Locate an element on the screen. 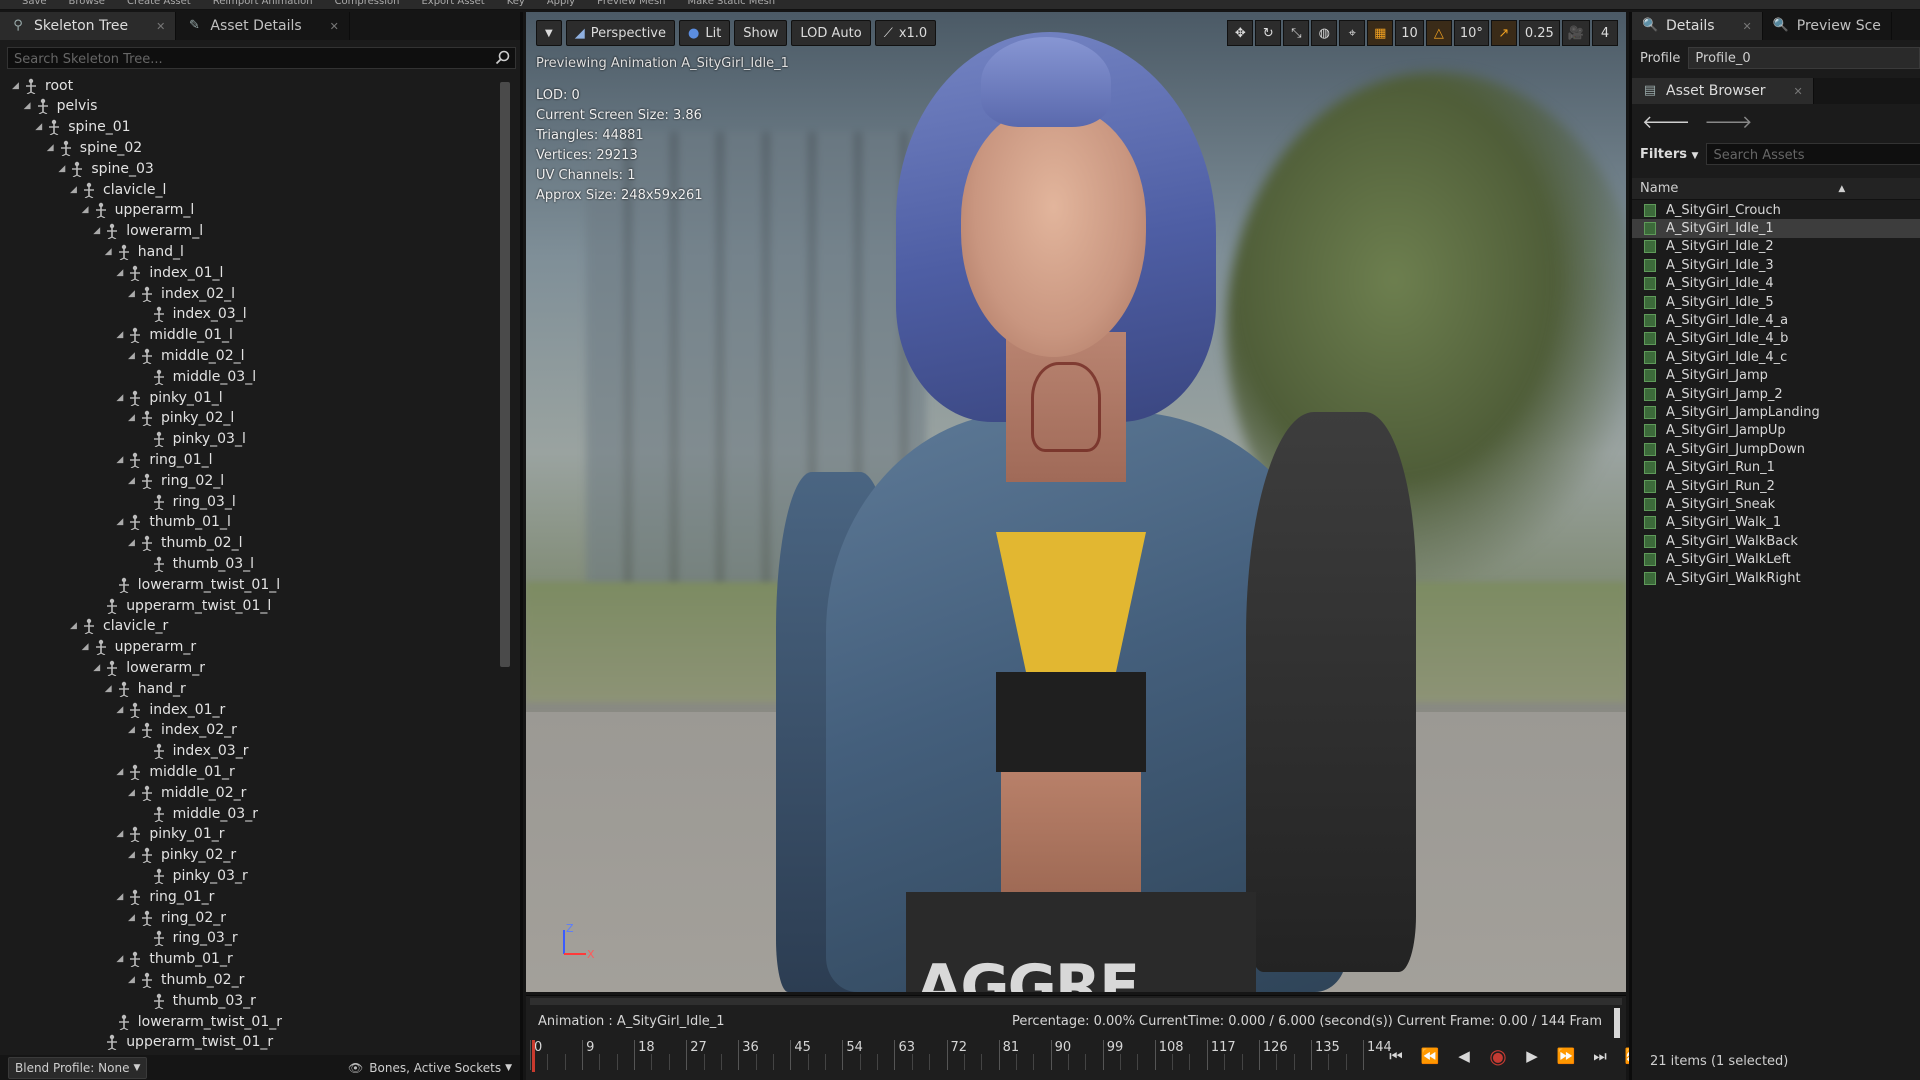 This screenshot has width=1920, height=1080. asset-search-input is located at coordinates (1813, 155).